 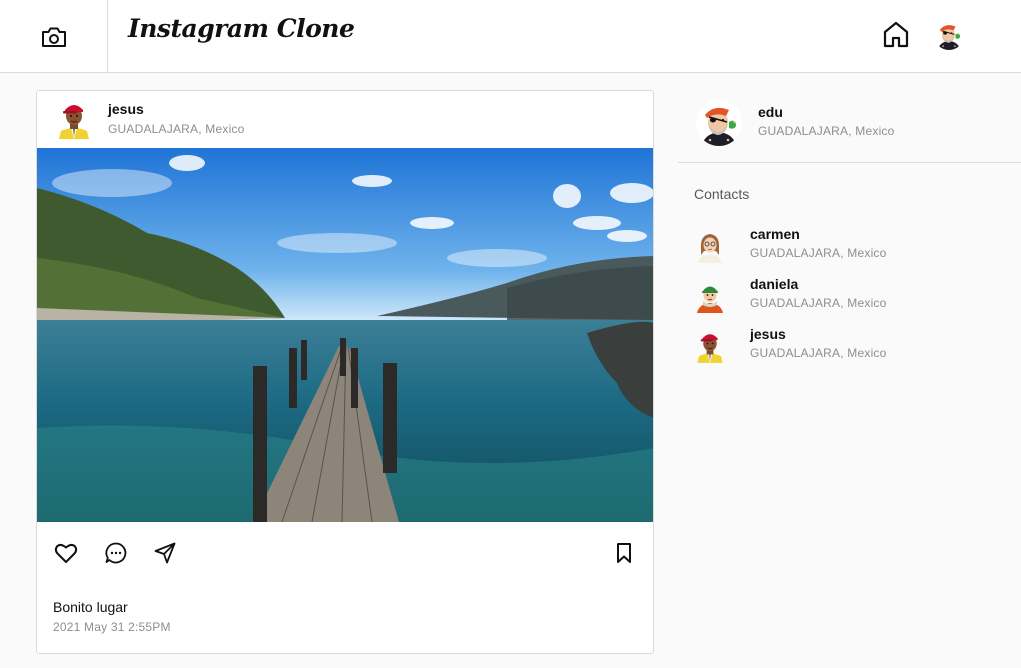 What do you see at coordinates (710, 299) in the screenshot?
I see `woman-green-hat-avatar` at bounding box center [710, 299].